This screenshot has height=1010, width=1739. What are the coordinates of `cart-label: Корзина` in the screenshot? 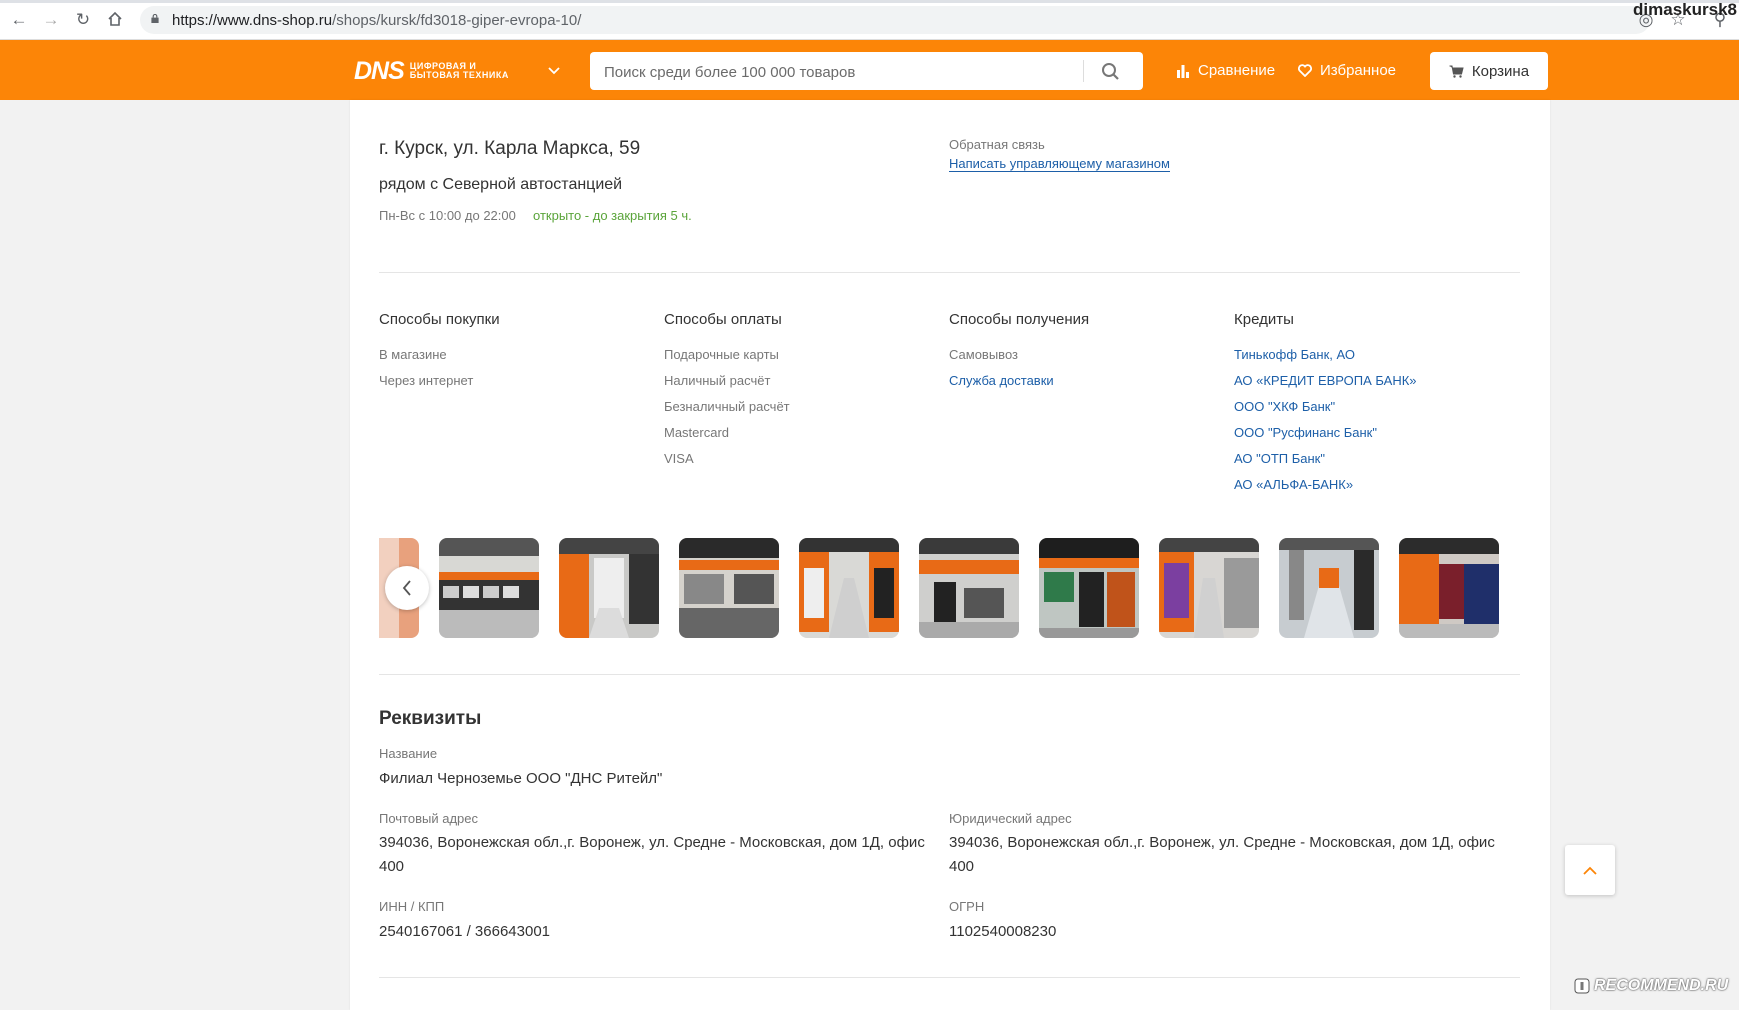 It's located at (1500, 71).